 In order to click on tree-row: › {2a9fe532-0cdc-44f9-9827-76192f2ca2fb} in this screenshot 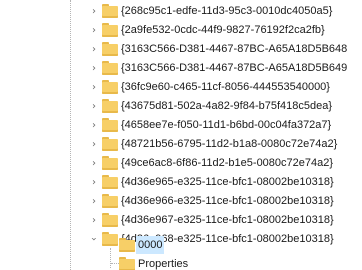, I will do `click(181, 30)`.